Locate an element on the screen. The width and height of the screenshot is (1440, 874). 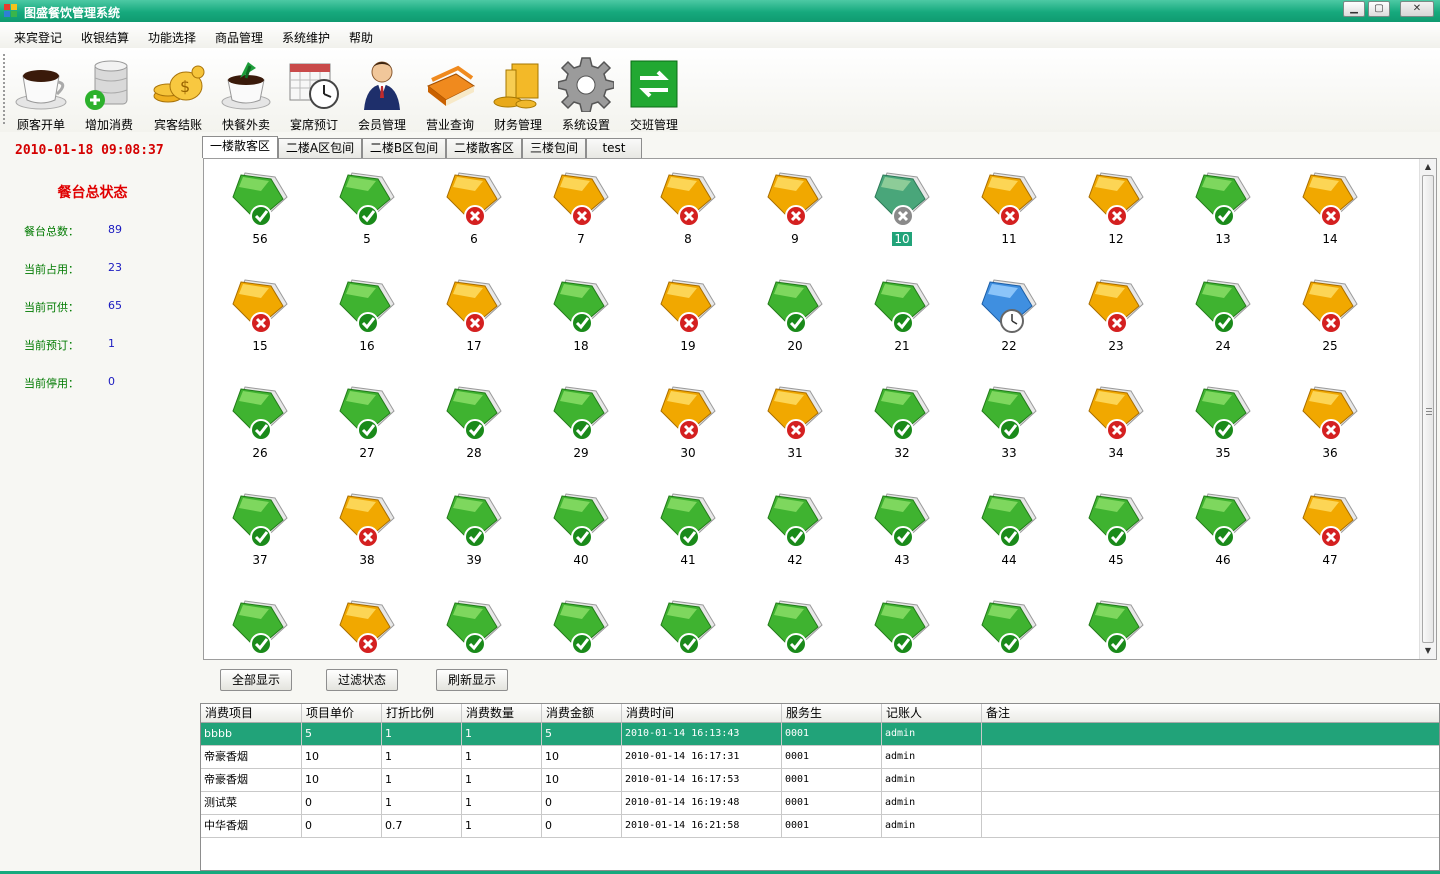
dining-table-19: 19 is located at coordinates (682, 316).